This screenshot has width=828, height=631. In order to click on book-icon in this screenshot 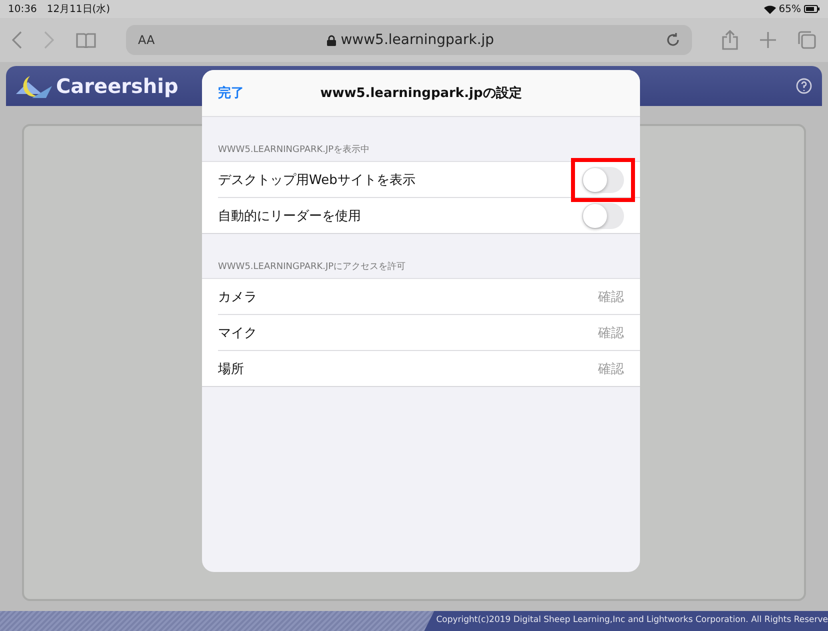, I will do `click(86, 40)`.